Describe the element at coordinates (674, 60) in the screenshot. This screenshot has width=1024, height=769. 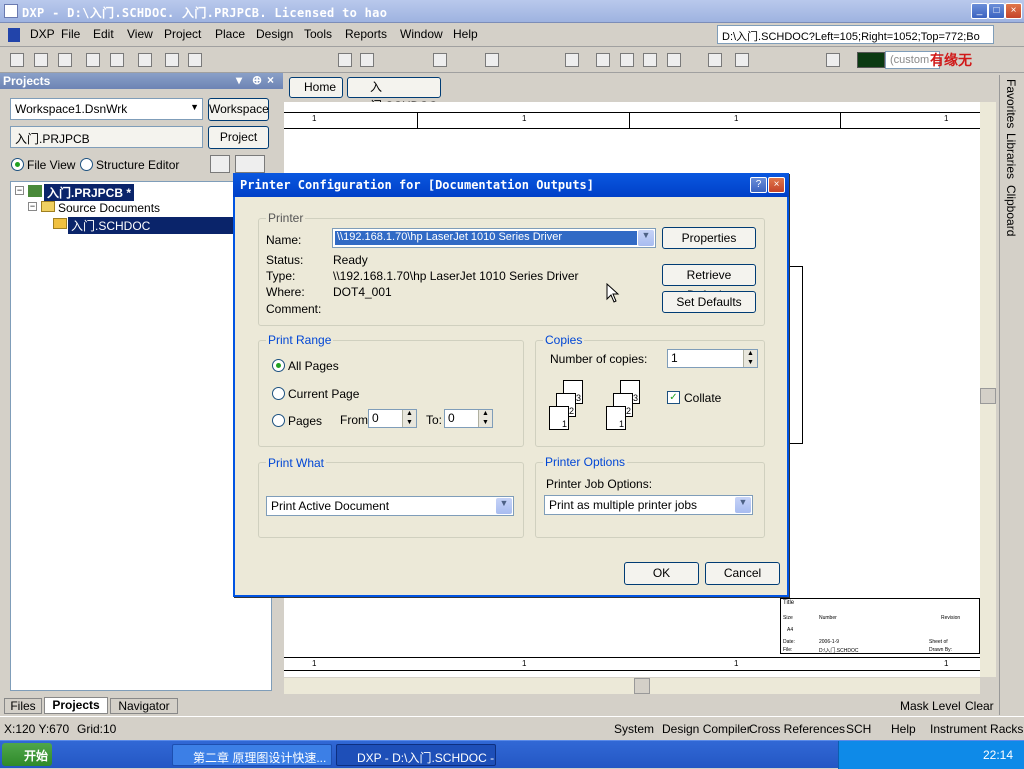
I see `net-label-icon` at that location.